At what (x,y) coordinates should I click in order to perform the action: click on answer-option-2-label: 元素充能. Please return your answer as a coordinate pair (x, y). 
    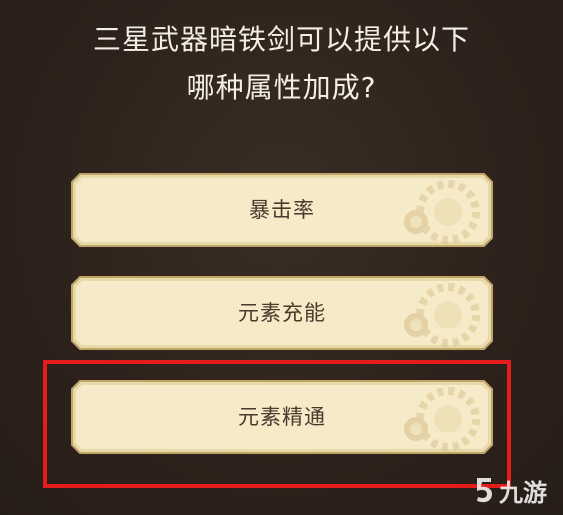
    Looking at the image, I should click on (282, 313).